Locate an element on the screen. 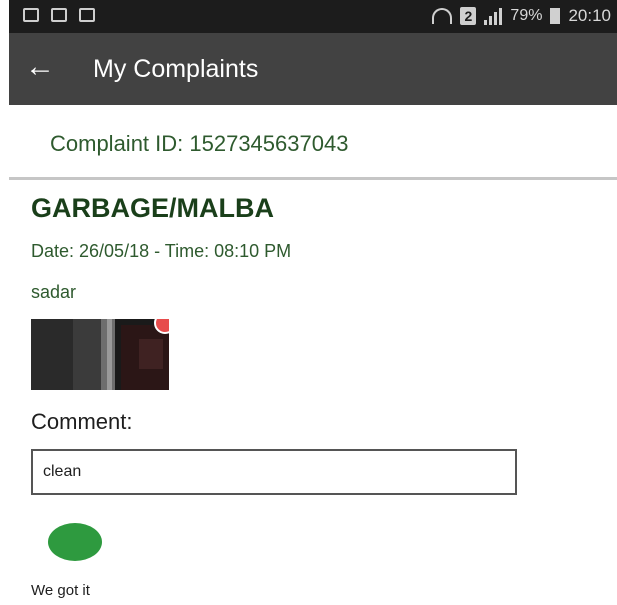 The image size is (617, 605). notification-icons is located at coordinates (59, 15).